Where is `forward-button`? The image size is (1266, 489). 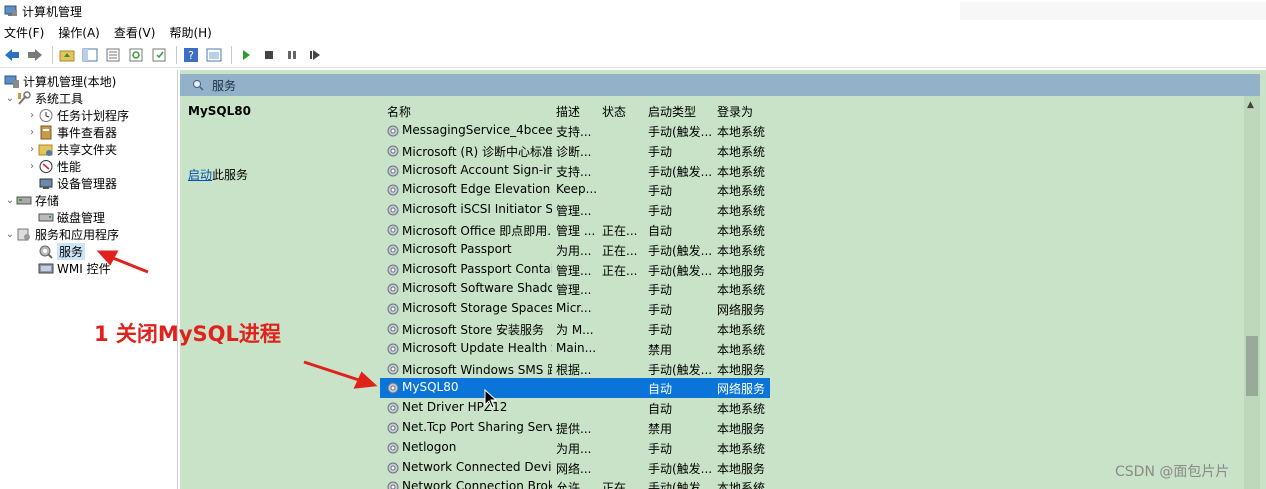 forward-button is located at coordinates (35, 55).